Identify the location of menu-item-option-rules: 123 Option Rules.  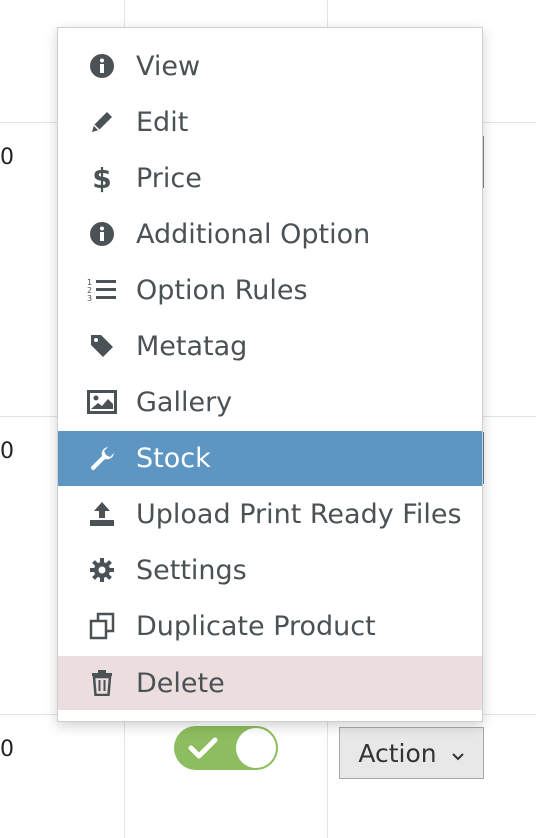
(270, 290).